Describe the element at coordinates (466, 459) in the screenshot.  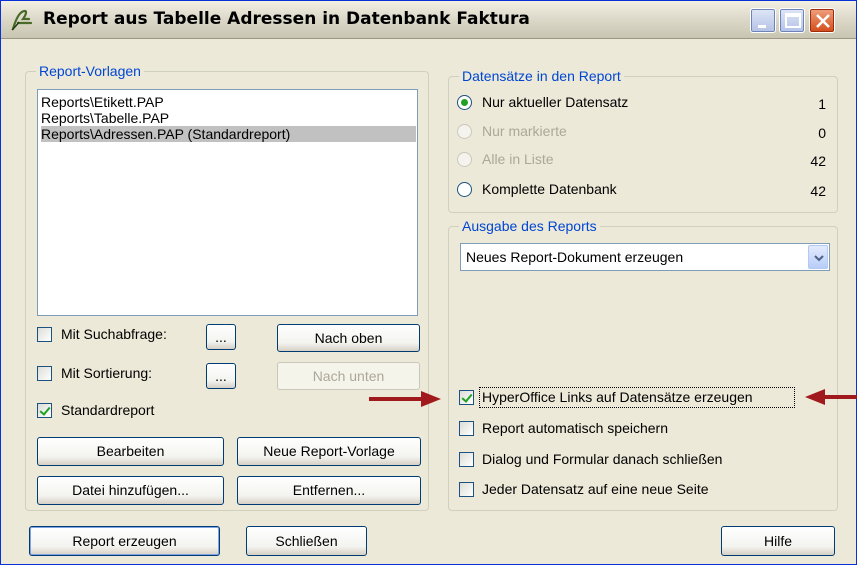
I see `dialog-schliessen-checkbox` at that location.